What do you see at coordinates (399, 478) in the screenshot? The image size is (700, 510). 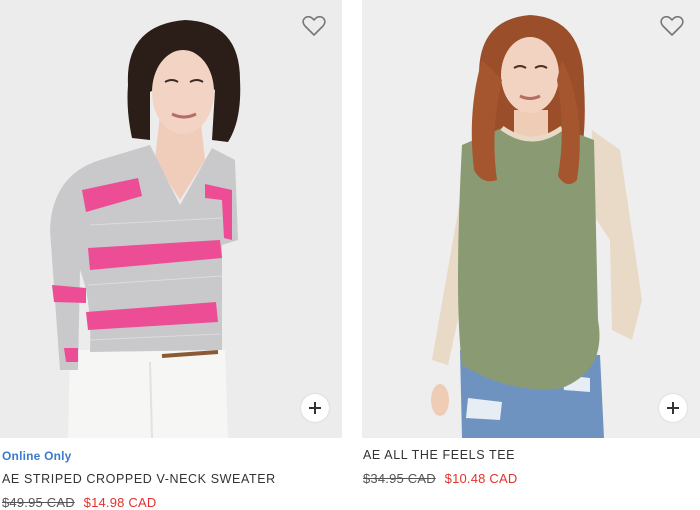 I see `original-price: $34.95 CAD` at bounding box center [399, 478].